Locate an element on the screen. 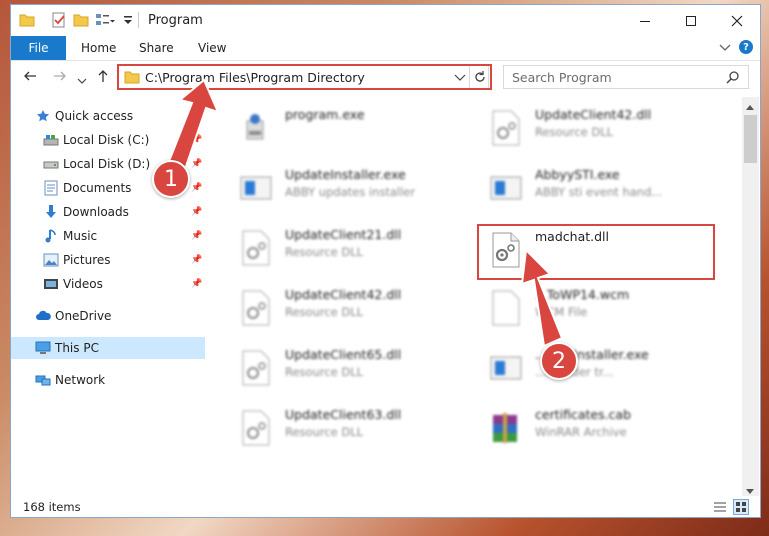 This screenshot has width=769, height=536. forward-arrow-icon is located at coordinates (60, 78).